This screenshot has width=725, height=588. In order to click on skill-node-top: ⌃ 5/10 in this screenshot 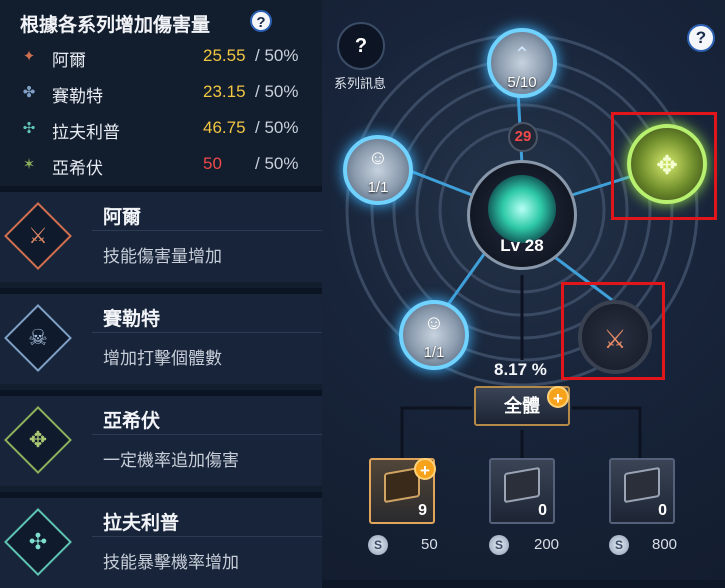, I will do `click(522, 63)`.